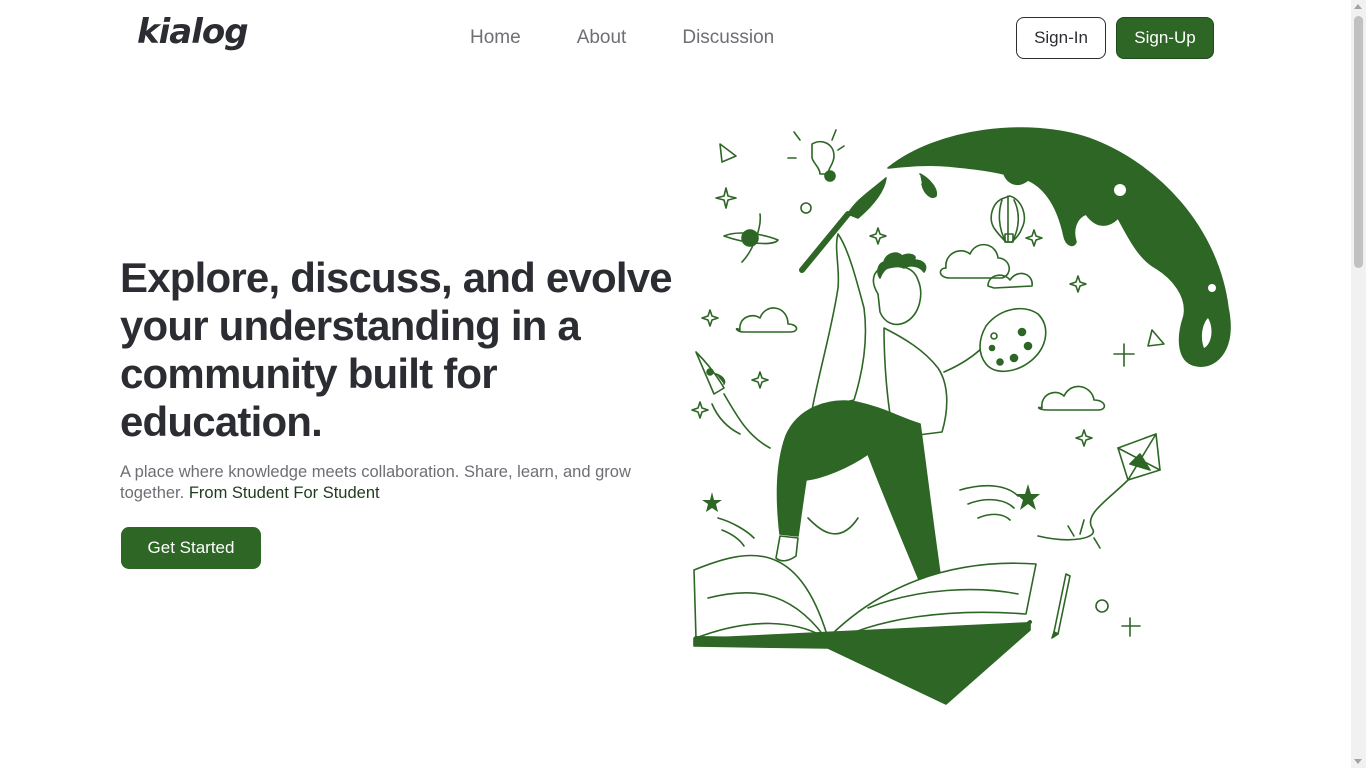 The image size is (1366, 768). What do you see at coordinates (1165, 38) in the screenshot?
I see `signup-button: Sign-Up` at bounding box center [1165, 38].